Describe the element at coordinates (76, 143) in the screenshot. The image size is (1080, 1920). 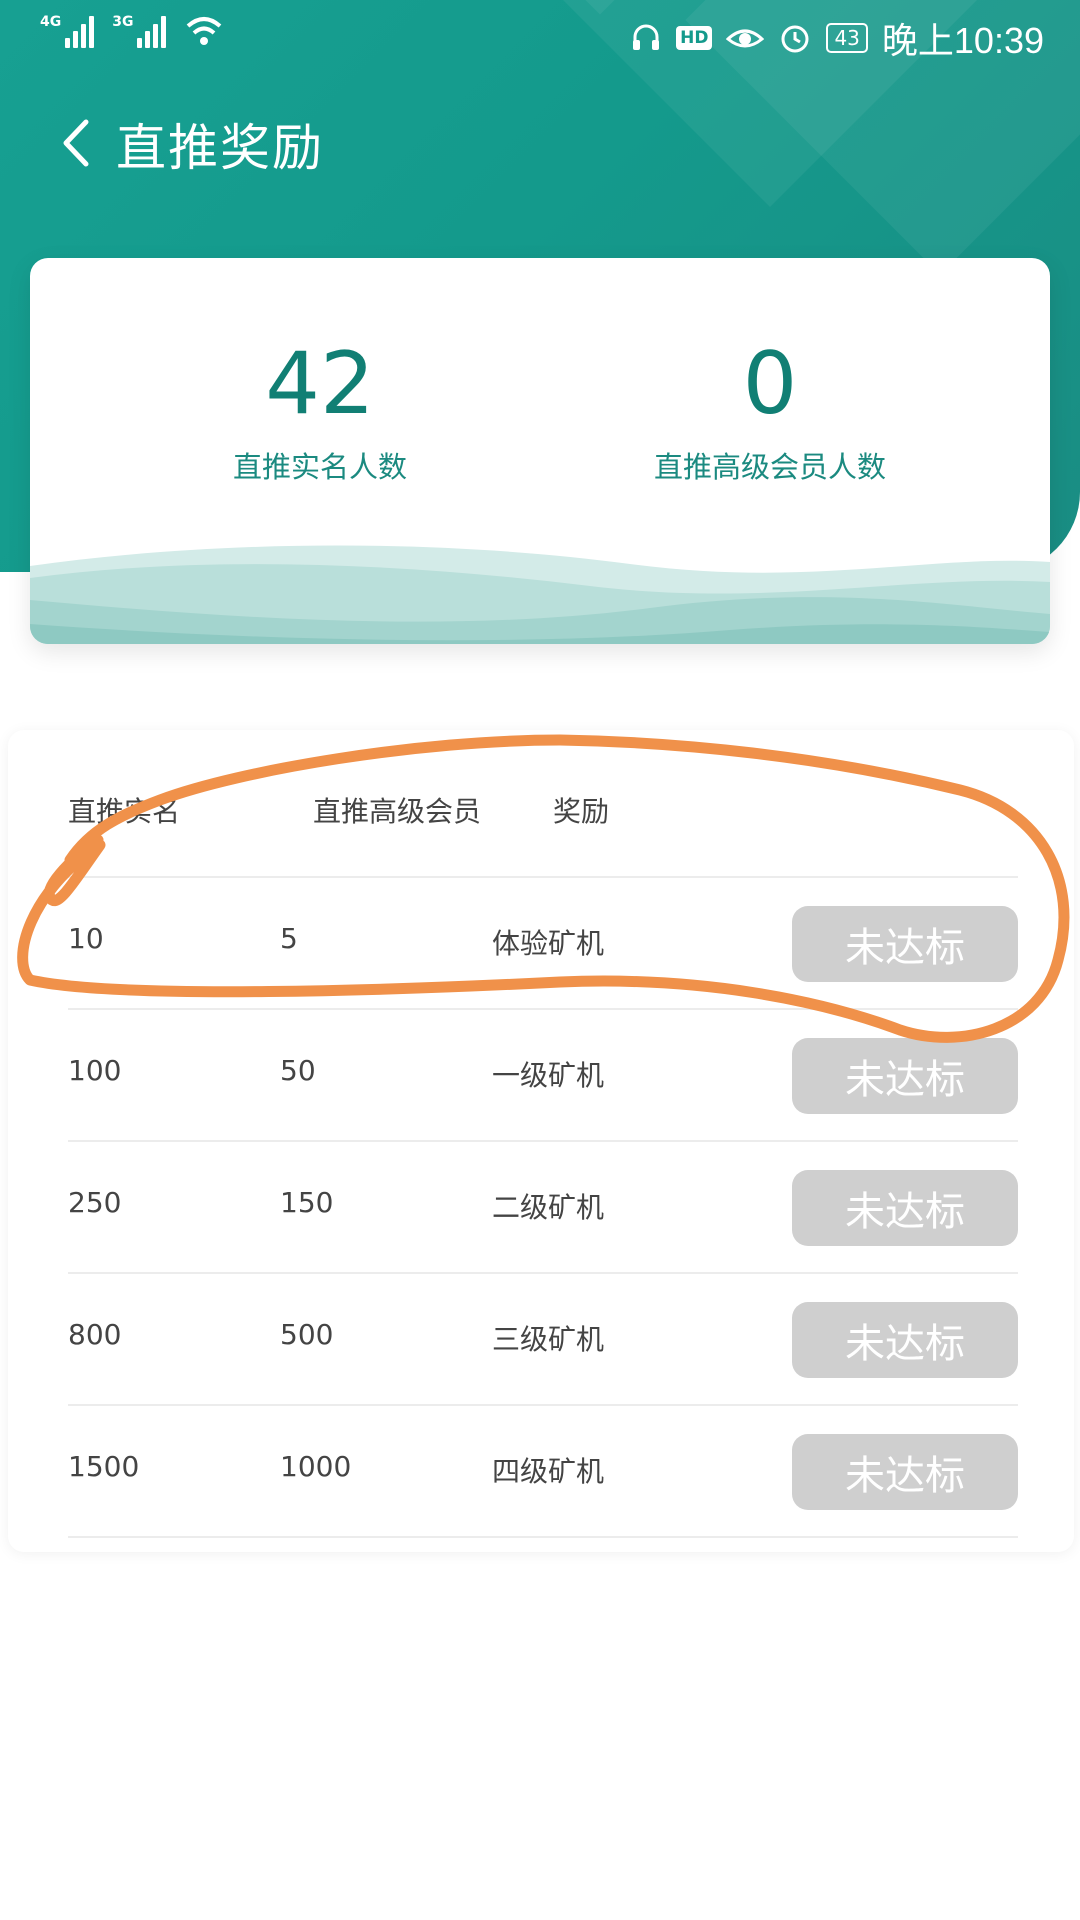
I see `back-arrow-icon` at that location.